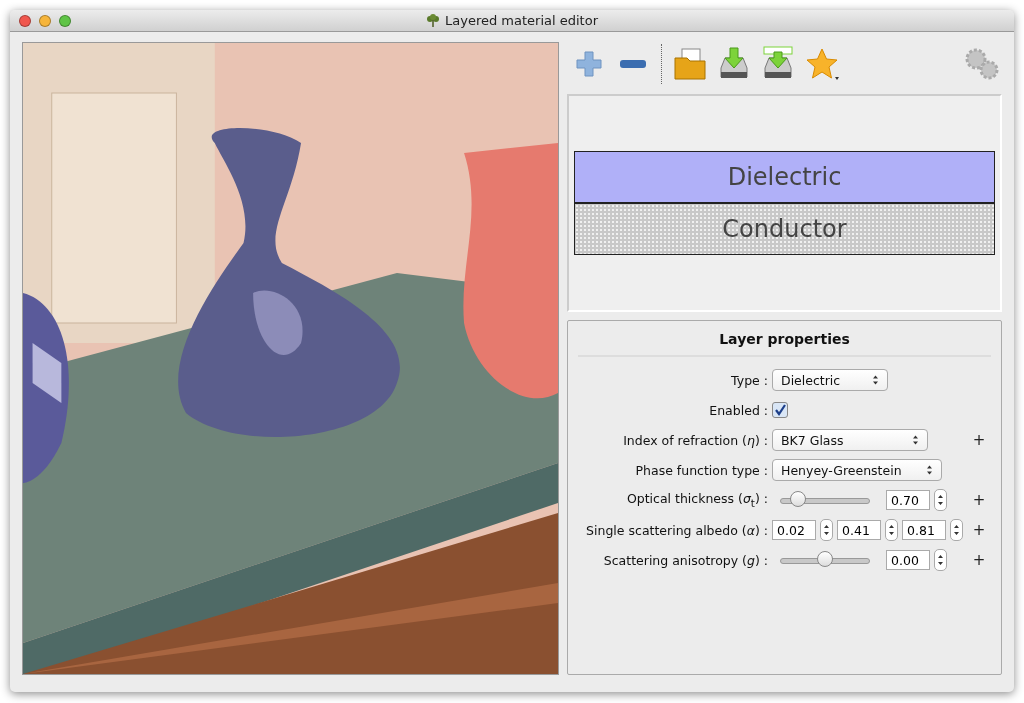 The image size is (1024, 703). I want to click on property-label: Type :, so click(749, 380).